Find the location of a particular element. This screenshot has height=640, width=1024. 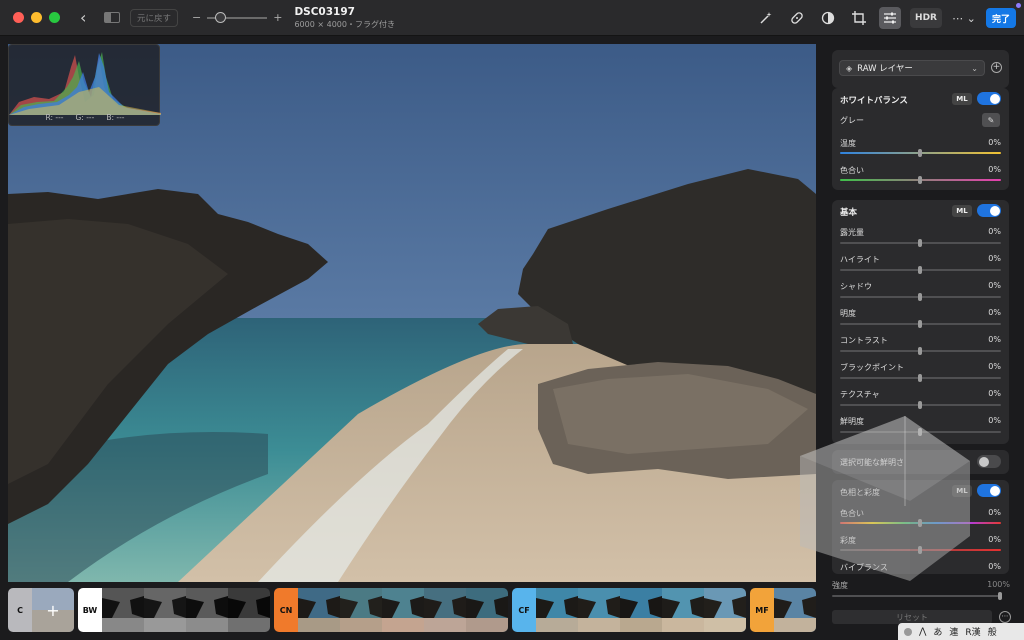

contrast-slider is located at coordinates (920, 351).